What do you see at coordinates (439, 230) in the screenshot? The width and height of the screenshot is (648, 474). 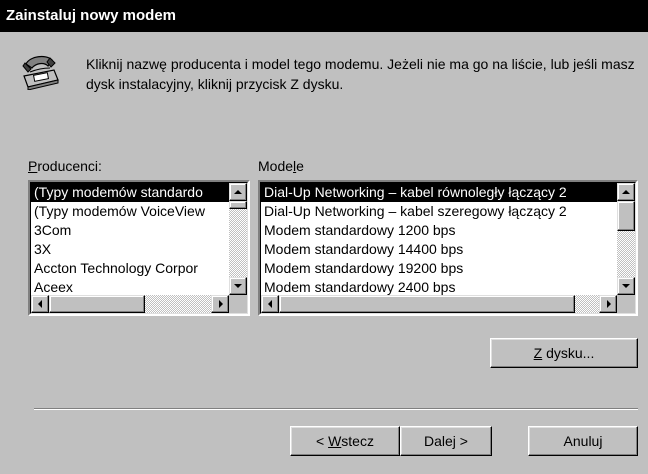 I see `list-item: Modem standardowy 1200 bps` at bounding box center [439, 230].